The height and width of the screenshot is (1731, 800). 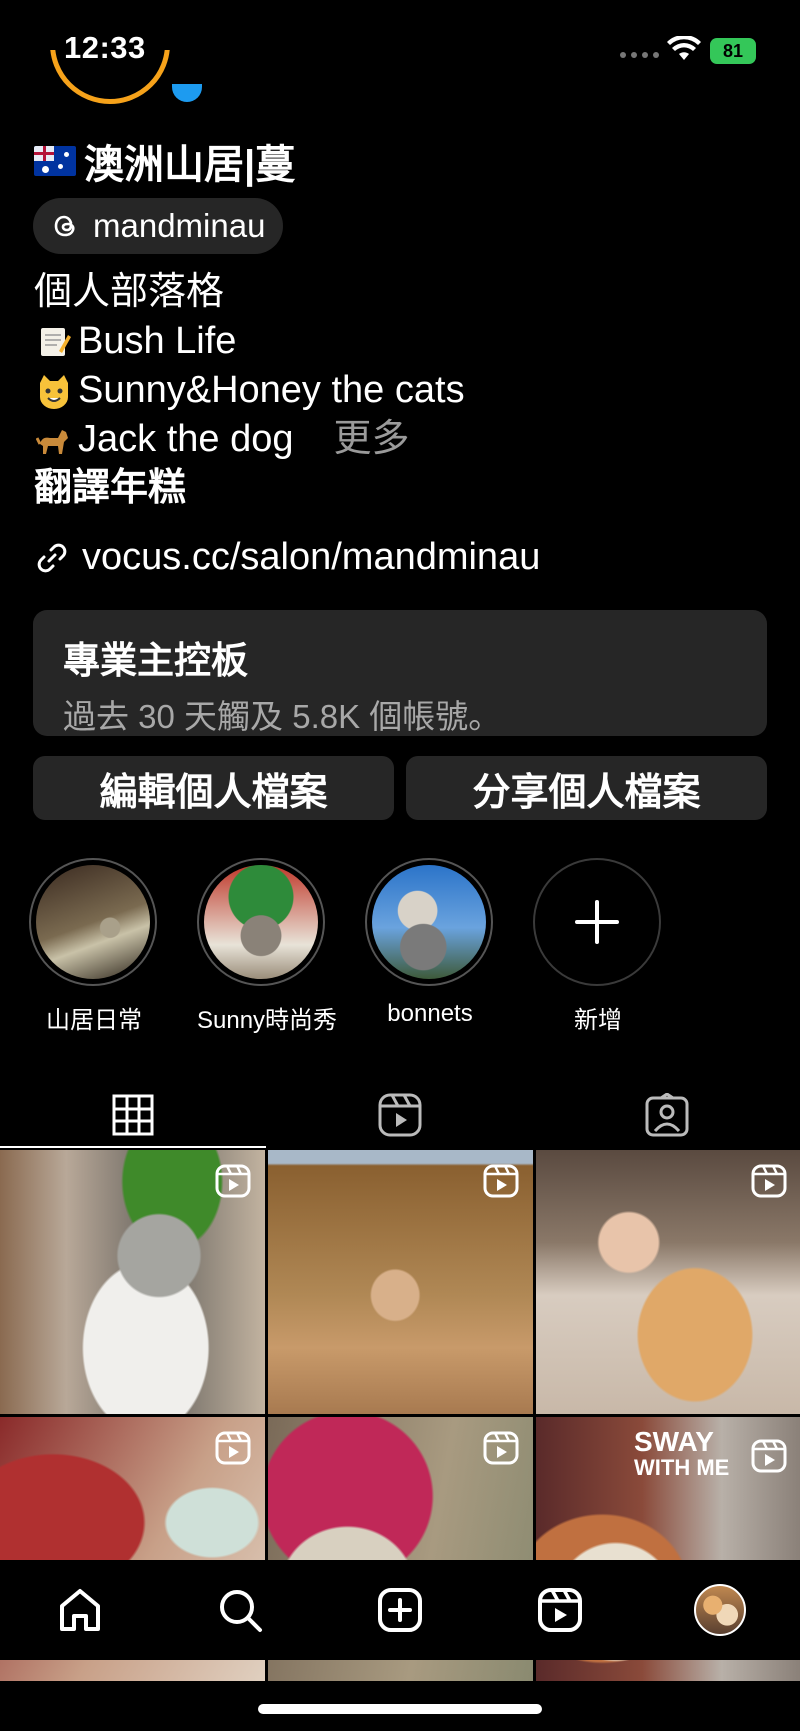 What do you see at coordinates (110, 488) in the screenshot?
I see `bio-bold-text: 翻譯年糕` at bounding box center [110, 488].